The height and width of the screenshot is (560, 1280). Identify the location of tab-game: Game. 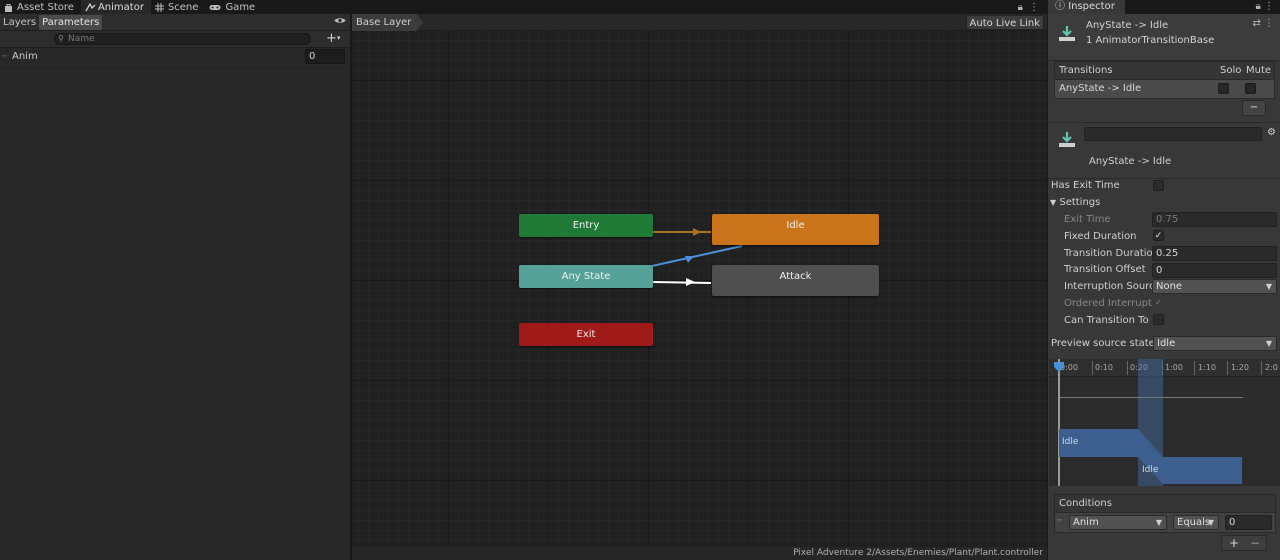
(233, 7).